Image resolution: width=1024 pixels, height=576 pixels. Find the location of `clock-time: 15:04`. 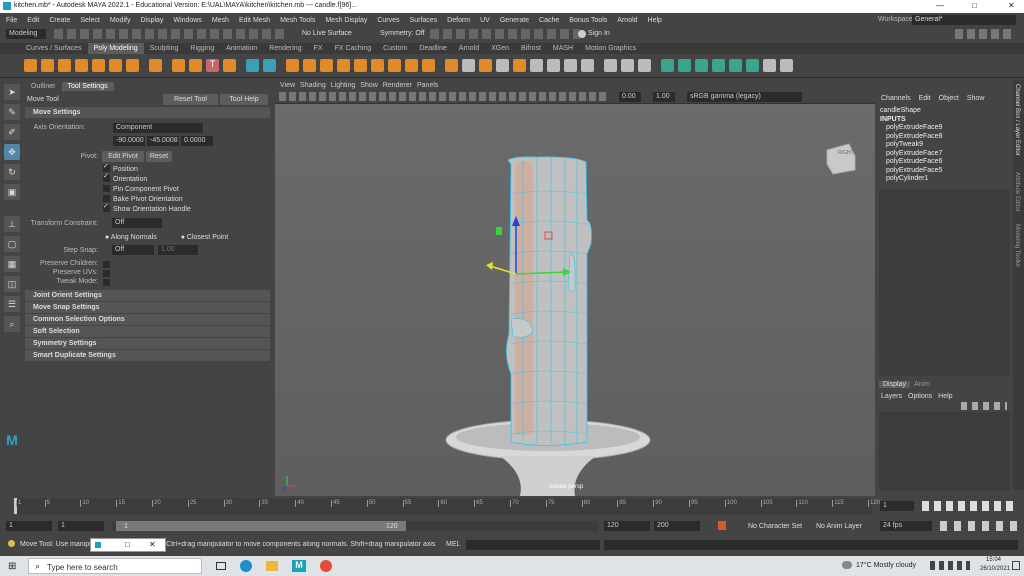

clock-time: 15:04 is located at coordinates (993, 560).